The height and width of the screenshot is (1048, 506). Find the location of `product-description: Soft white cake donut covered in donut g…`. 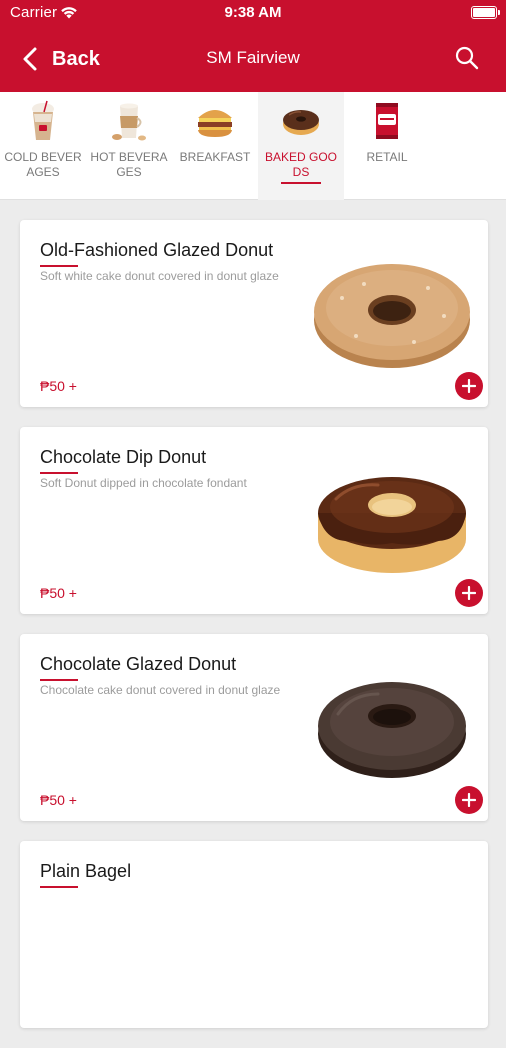

product-description: Soft white cake donut covered in donut g… is located at coordinates (159, 276).